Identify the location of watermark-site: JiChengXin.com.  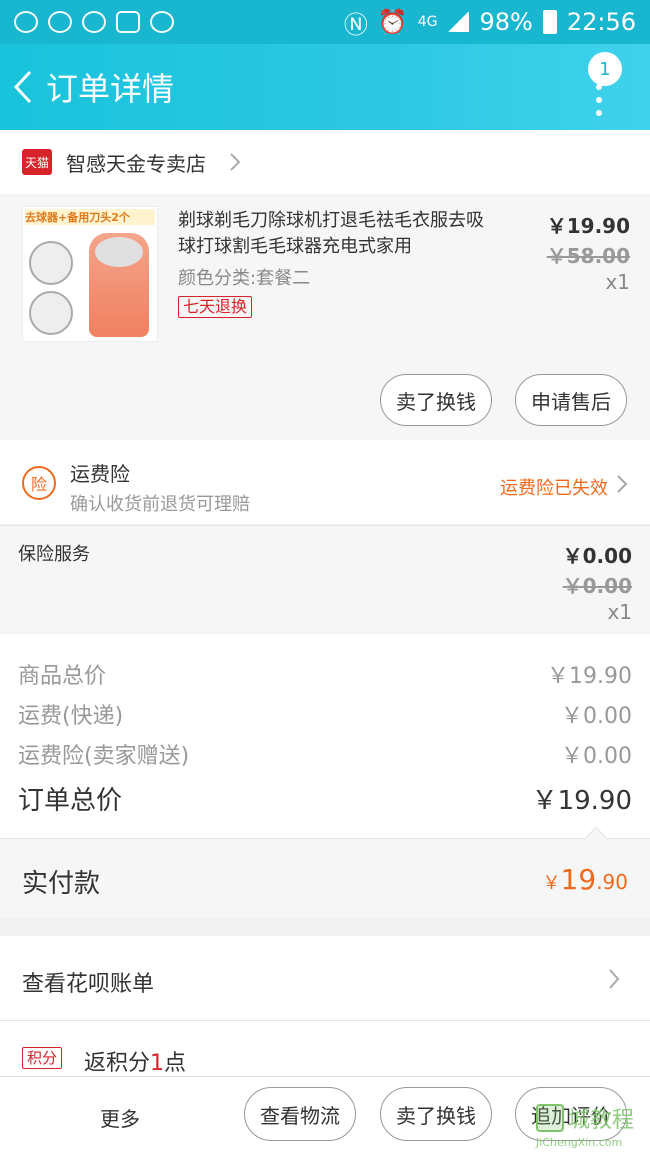
(579, 1142).